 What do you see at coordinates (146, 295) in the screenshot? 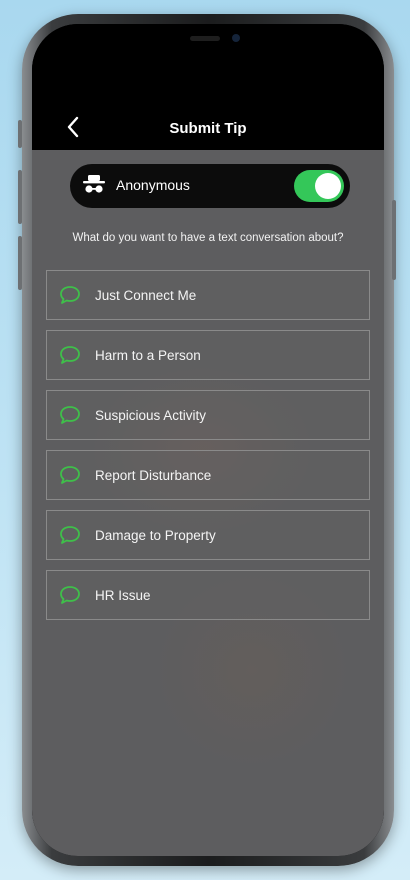
I see `option-label: Just Connect Me` at bounding box center [146, 295].